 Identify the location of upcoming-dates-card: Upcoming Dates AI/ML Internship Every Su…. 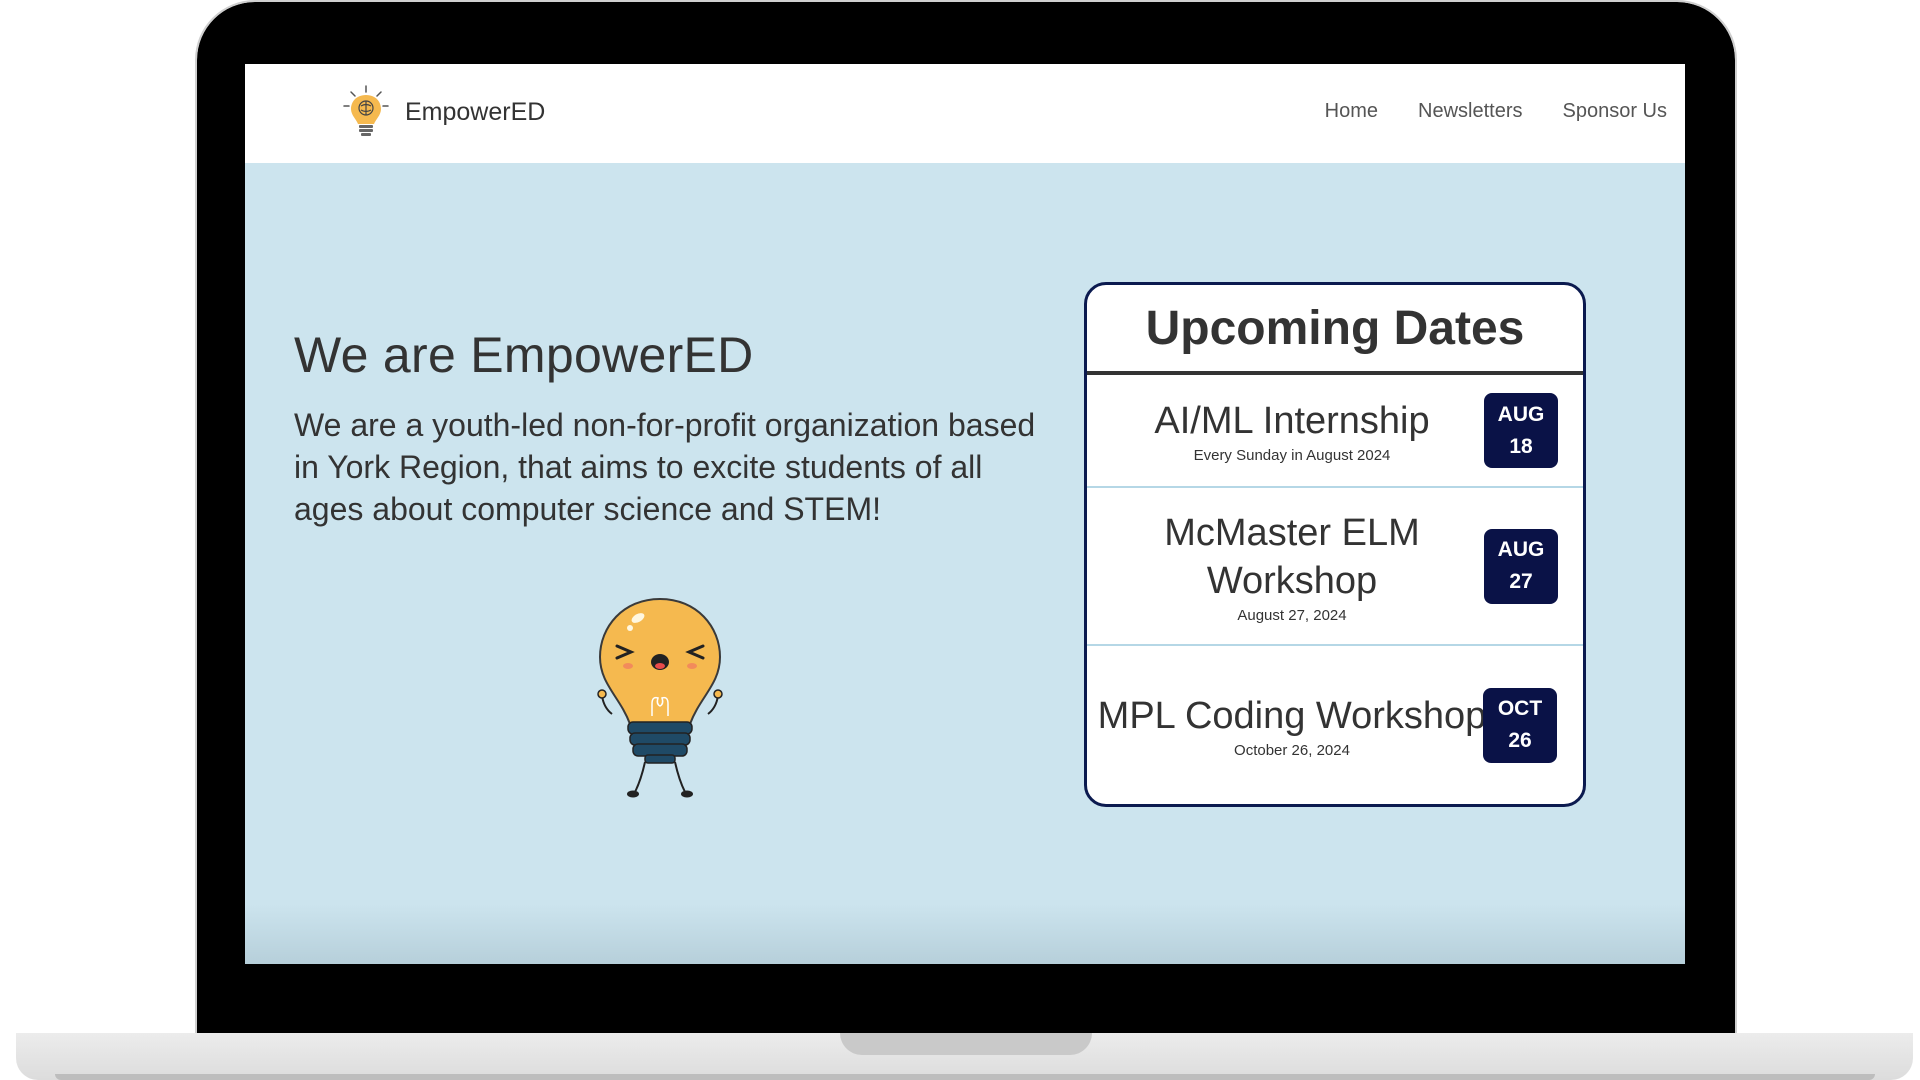
(1335, 544).